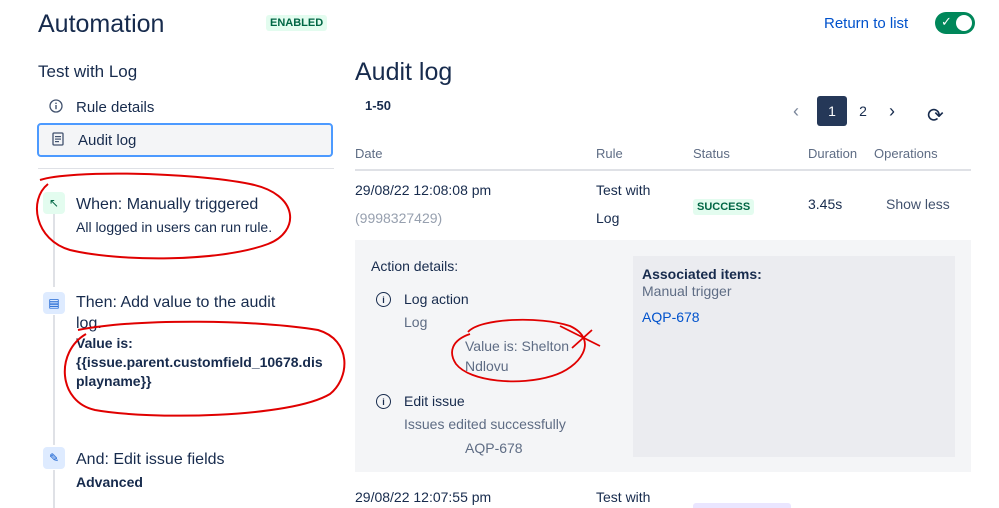 The width and height of the screenshot is (999, 508). What do you see at coordinates (88, 71) in the screenshot?
I see `rule-name: Test with Log` at bounding box center [88, 71].